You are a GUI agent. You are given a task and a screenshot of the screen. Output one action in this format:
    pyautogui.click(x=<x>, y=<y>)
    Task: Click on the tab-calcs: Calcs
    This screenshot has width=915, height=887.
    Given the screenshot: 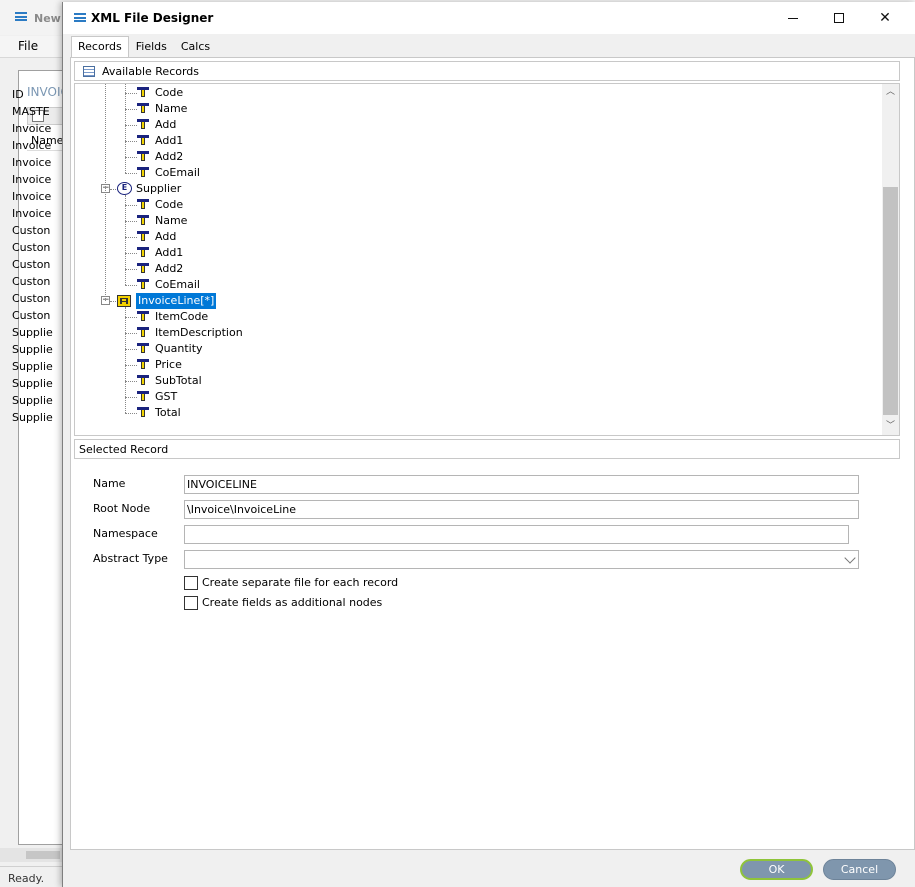 What is the action you would take?
    pyautogui.click(x=195, y=46)
    